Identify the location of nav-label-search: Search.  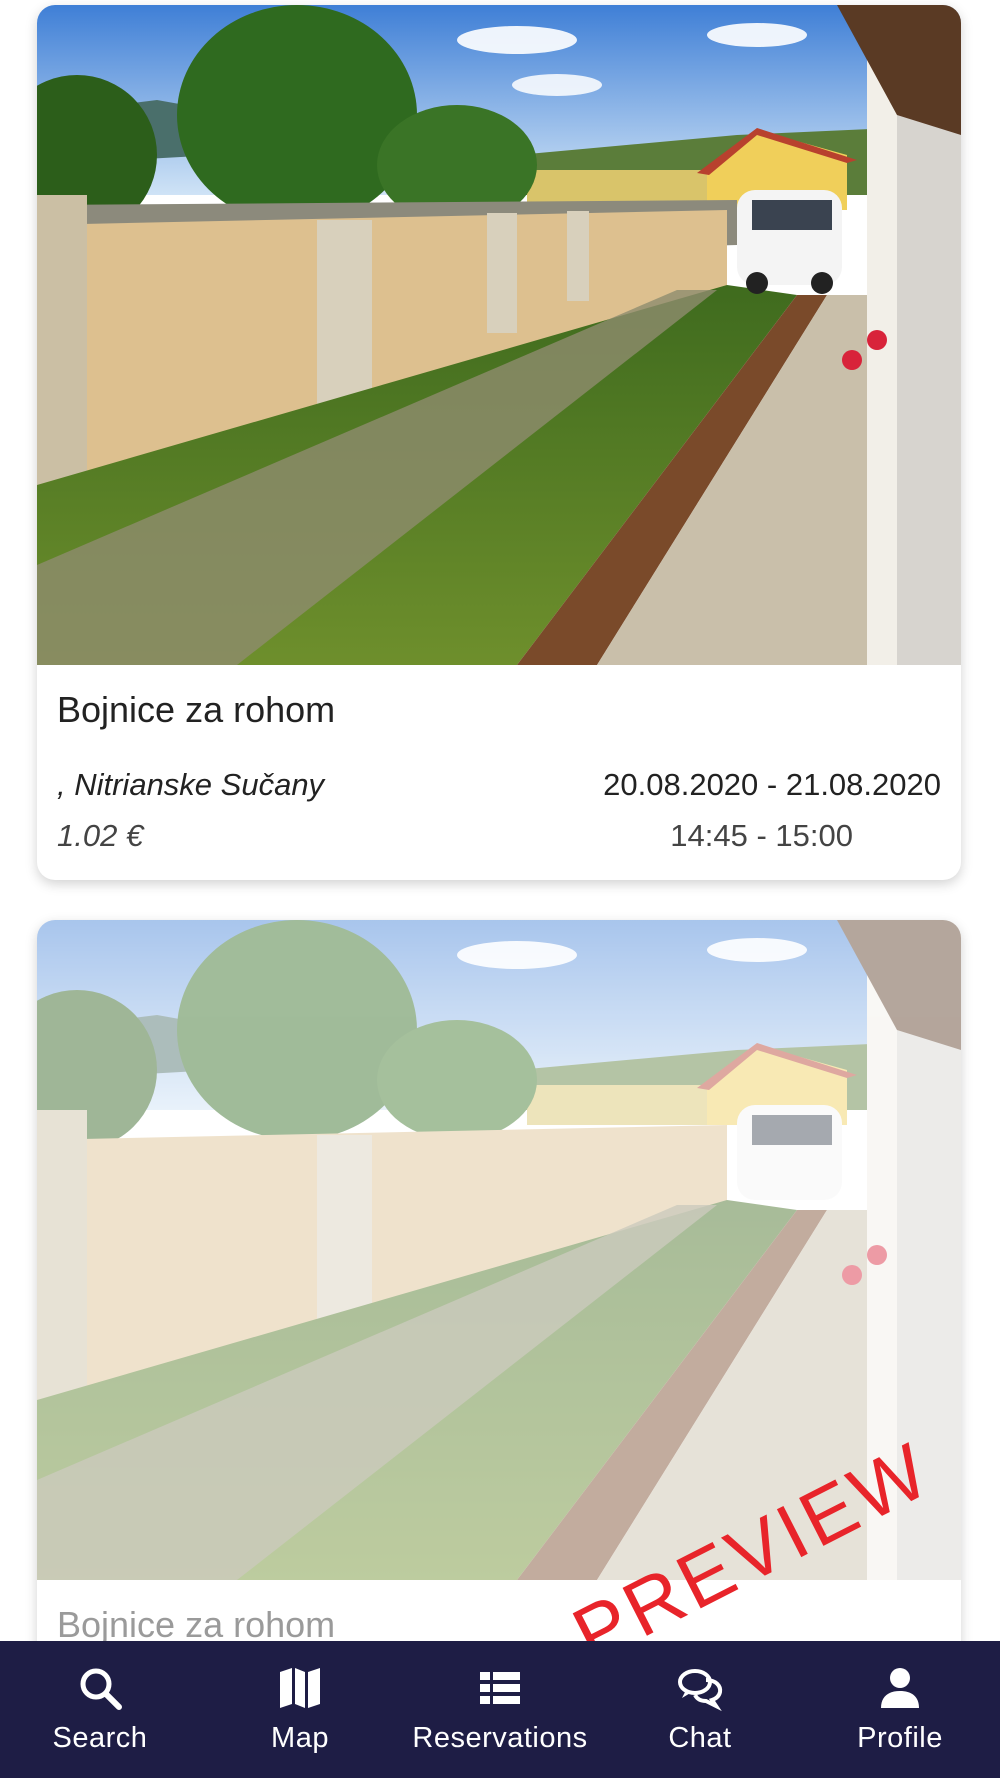
(100, 1738).